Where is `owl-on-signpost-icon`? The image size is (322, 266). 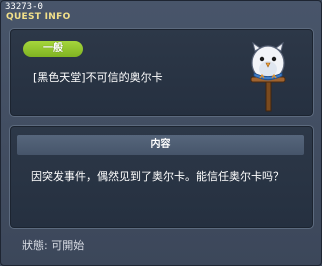
owl-on-signpost-icon is located at coordinates (268, 76).